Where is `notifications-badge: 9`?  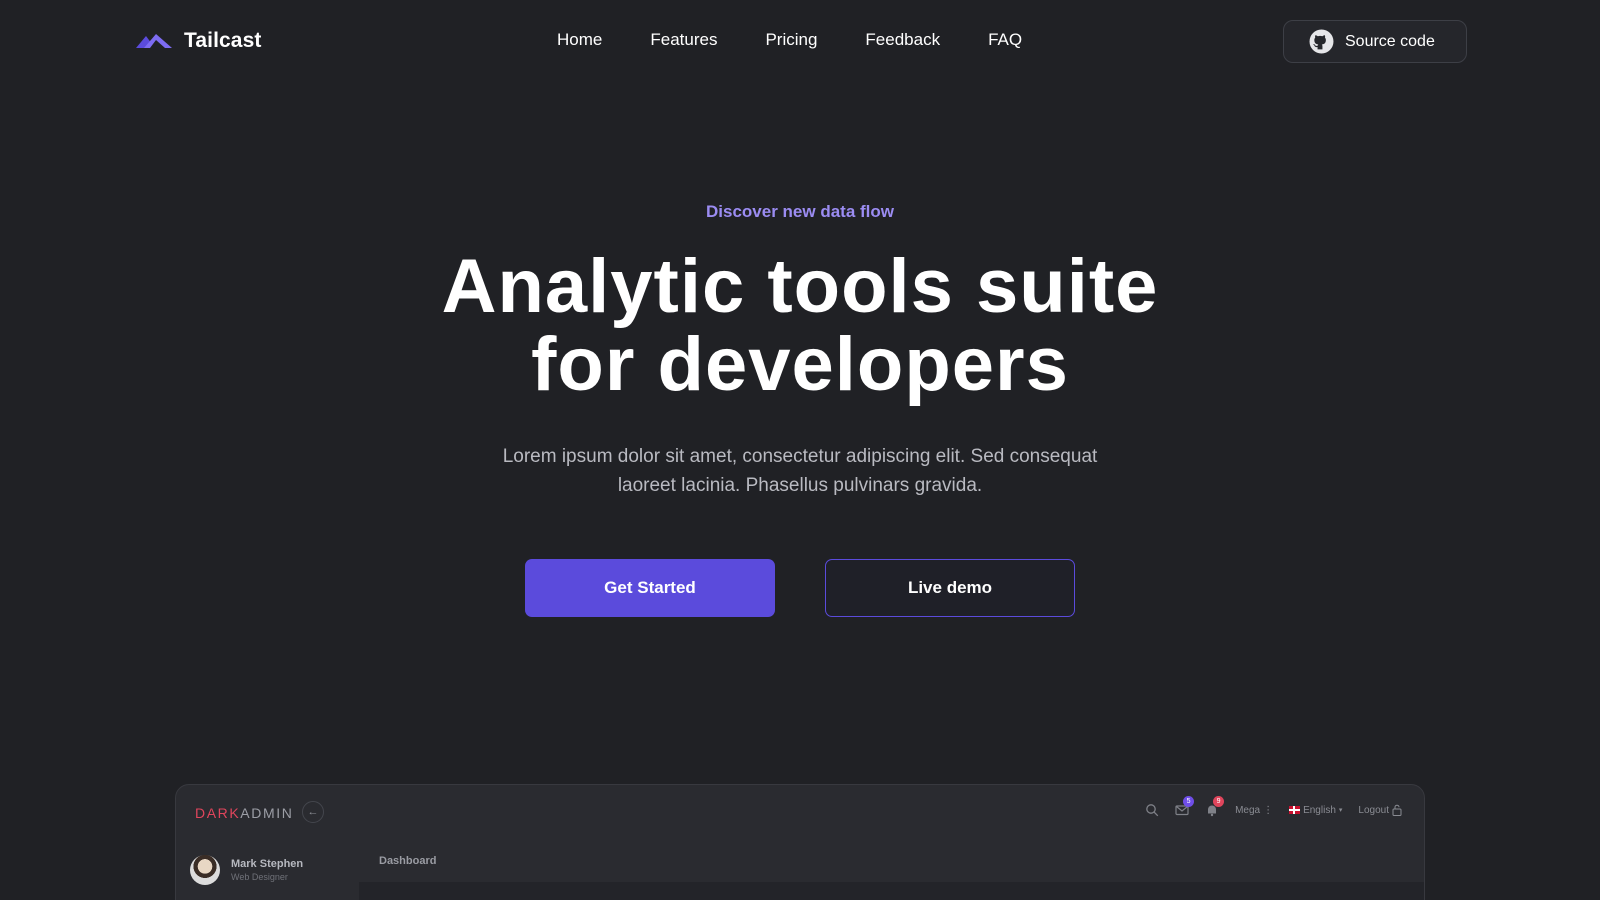
notifications-badge: 9 is located at coordinates (1219, 801).